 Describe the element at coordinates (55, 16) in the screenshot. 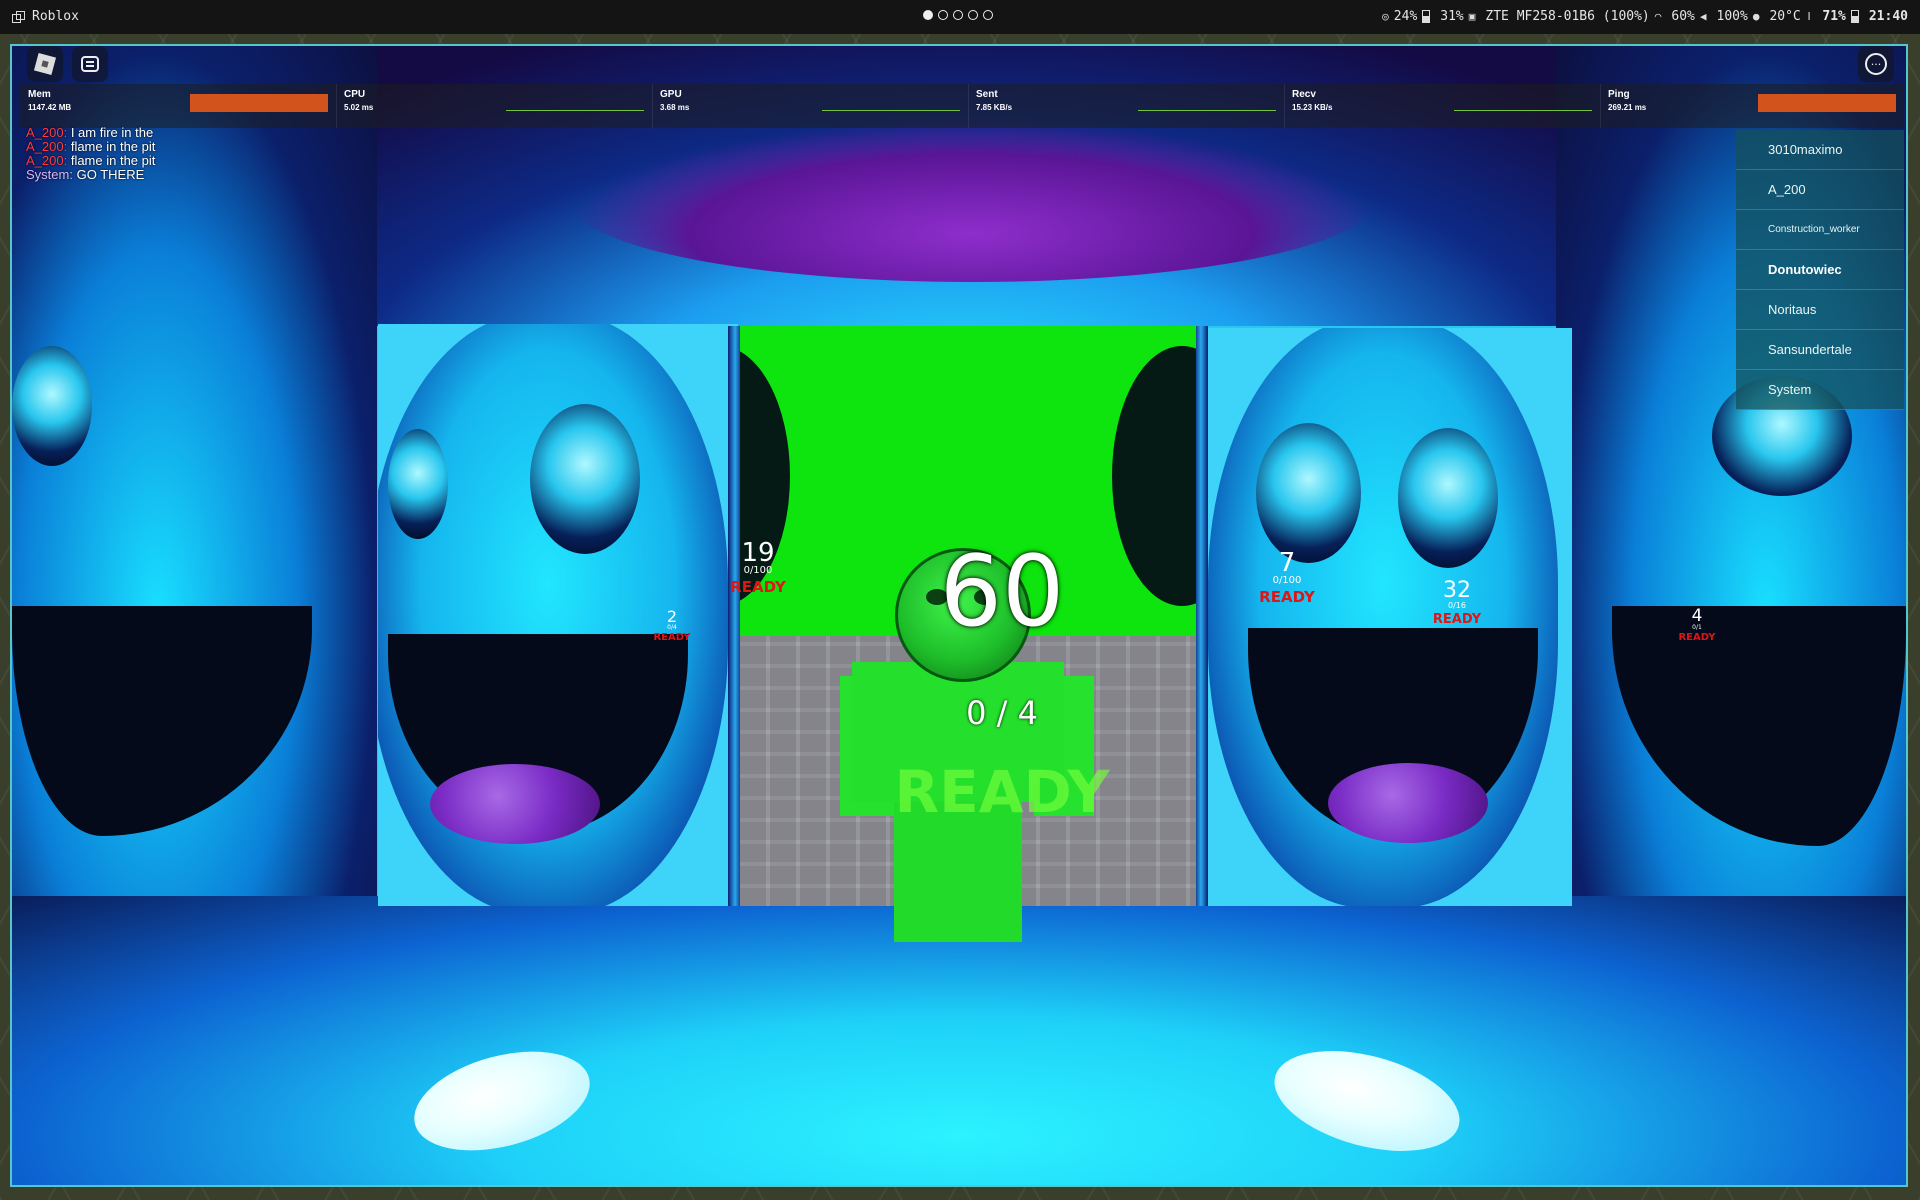

I see `app-title: Roblox` at that location.